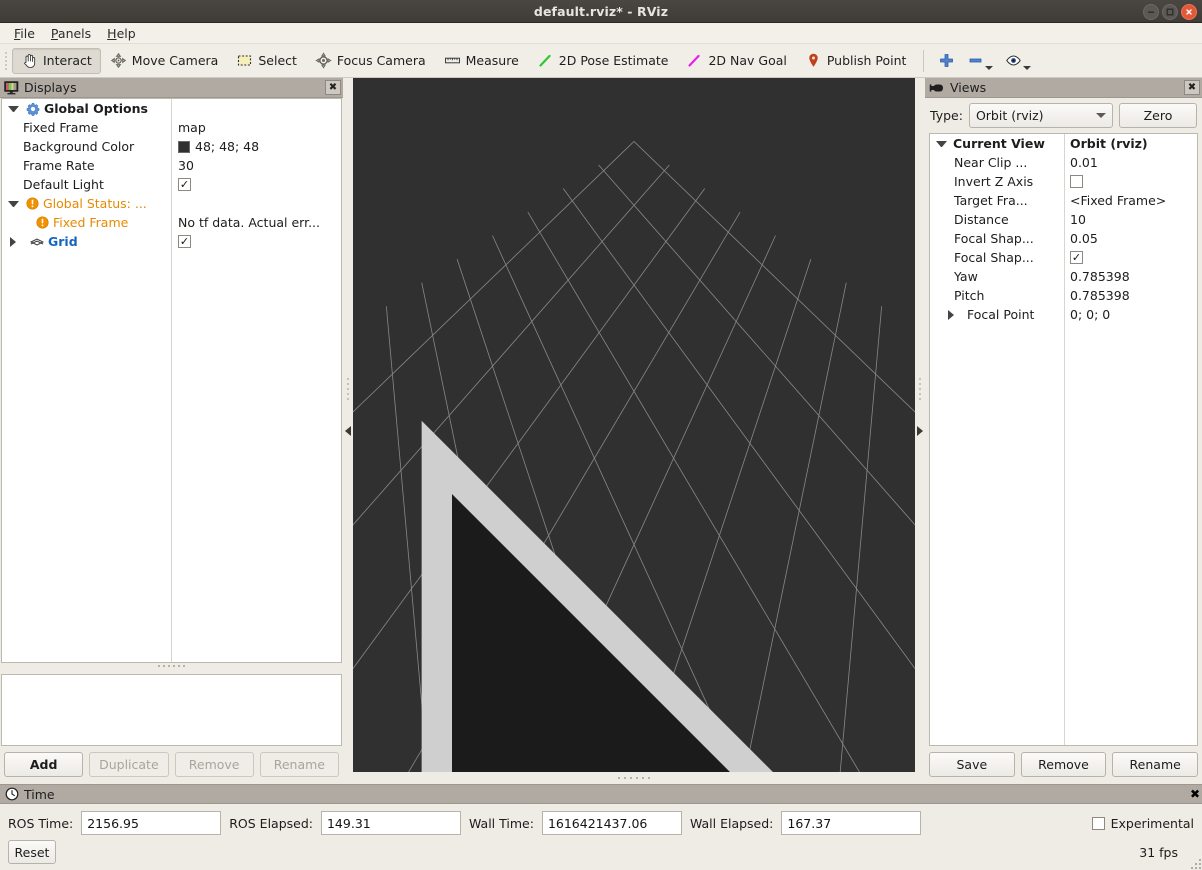 The image size is (1202, 870). Describe the element at coordinates (151, 823) in the screenshot. I see `ros-time-input: 2156.95` at that location.